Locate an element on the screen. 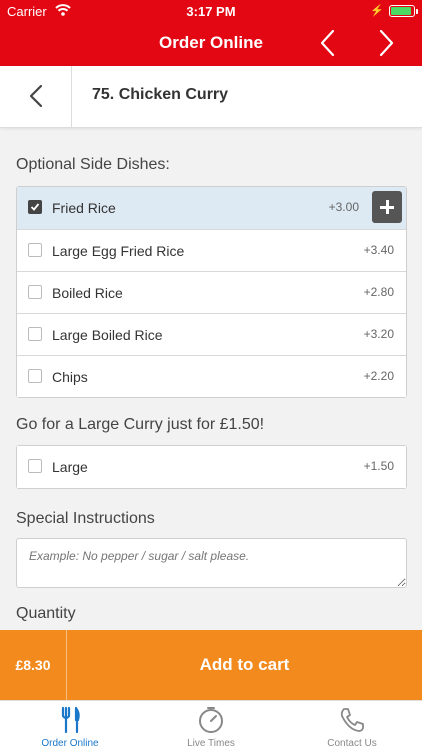  chevron-right-icon is located at coordinates (386, 43).